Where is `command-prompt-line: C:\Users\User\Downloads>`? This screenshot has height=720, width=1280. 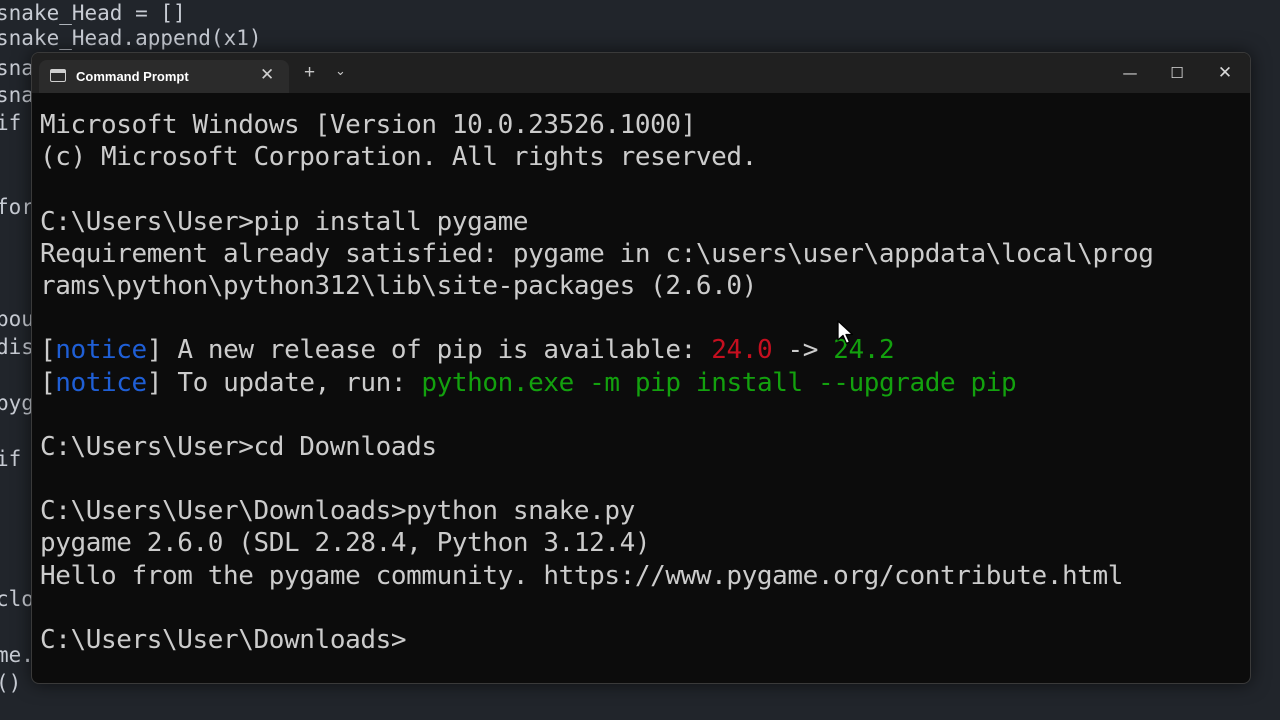
command-prompt-line: C:\Users\User\Downloads> is located at coordinates (645, 640).